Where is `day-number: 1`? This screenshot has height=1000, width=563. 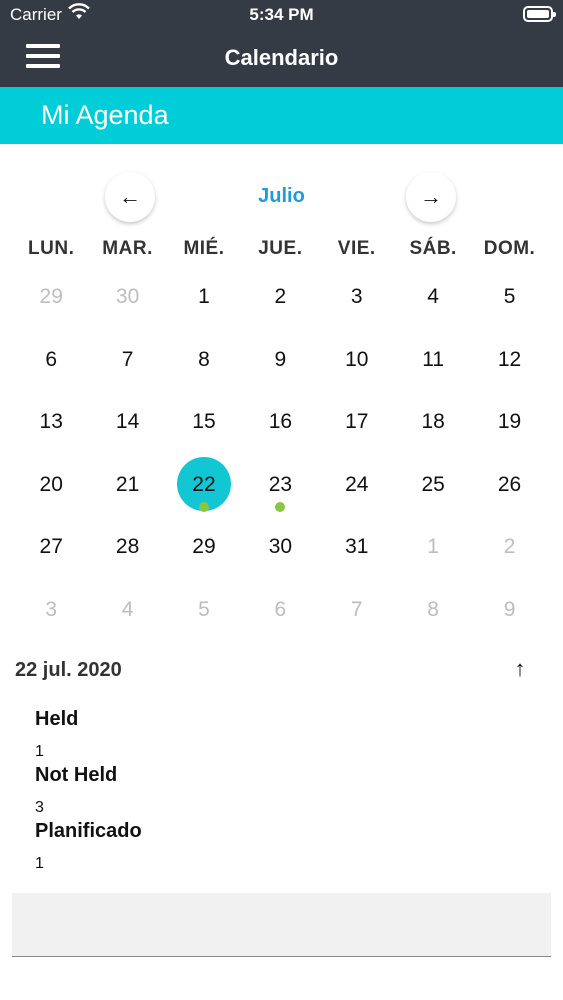
day-number: 1 is located at coordinates (204, 296).